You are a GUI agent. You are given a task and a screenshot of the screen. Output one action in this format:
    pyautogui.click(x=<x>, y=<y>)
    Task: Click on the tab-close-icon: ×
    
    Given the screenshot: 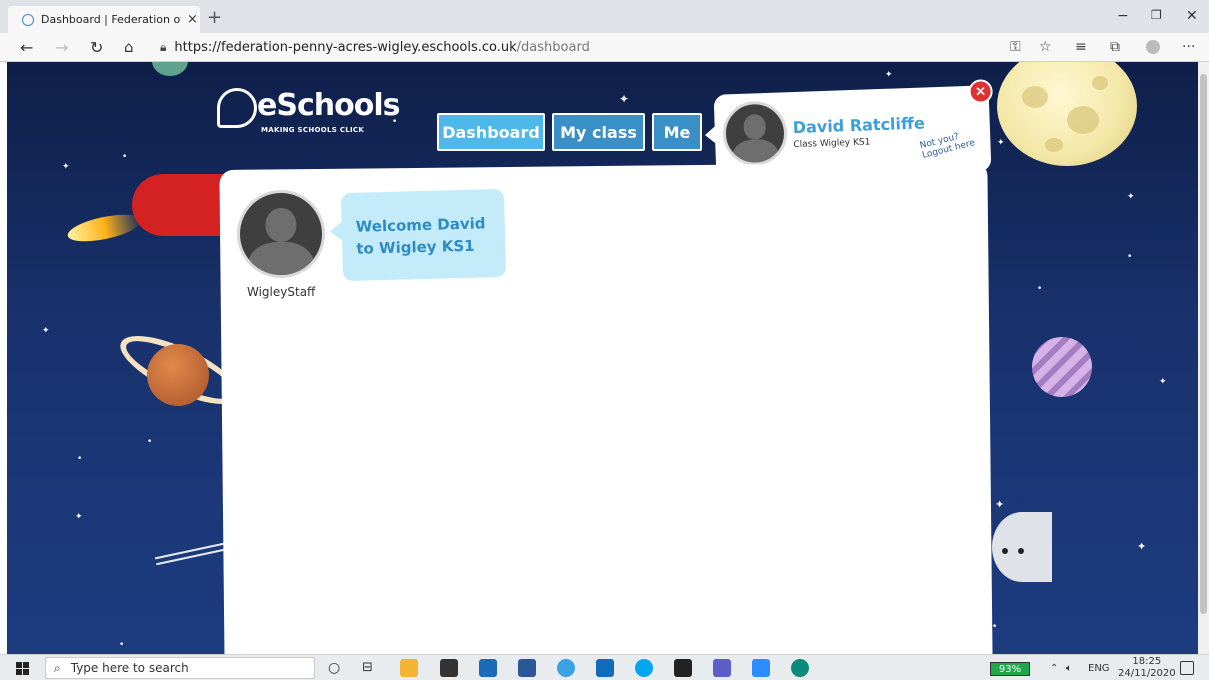 What is the action you would take?
    pyautogui.click(x=192, y=19)
    